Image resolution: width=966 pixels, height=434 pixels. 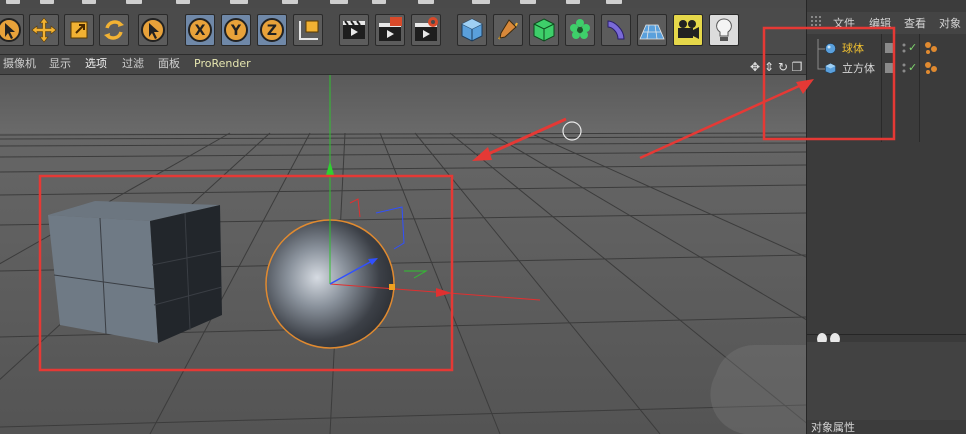 I want to click on light-icon, so click(x=724, y=29).